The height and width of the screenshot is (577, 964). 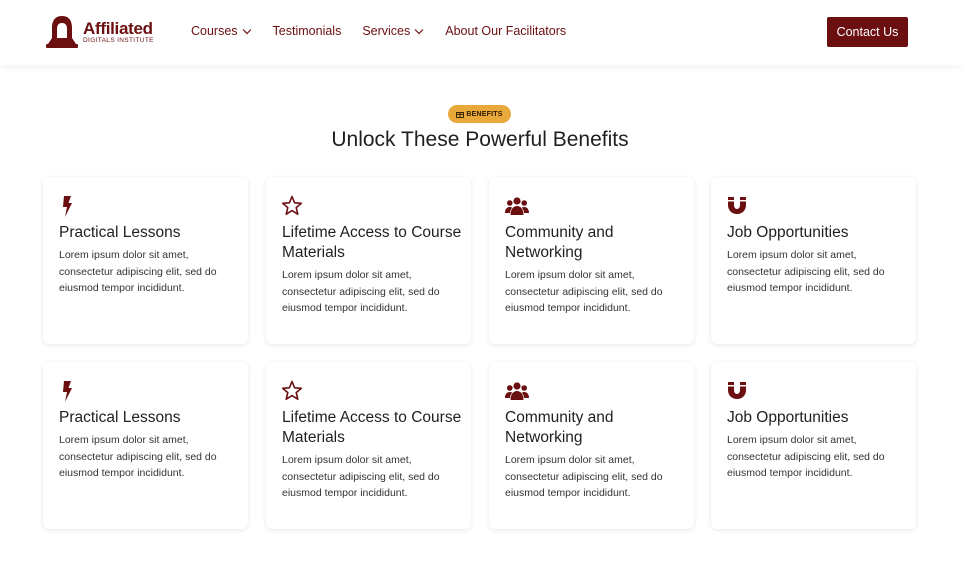 What do you see at coordinates (118, 28) in the screenshot?
I see `logo-name: Affiliated` at bounding box center [118, 28].